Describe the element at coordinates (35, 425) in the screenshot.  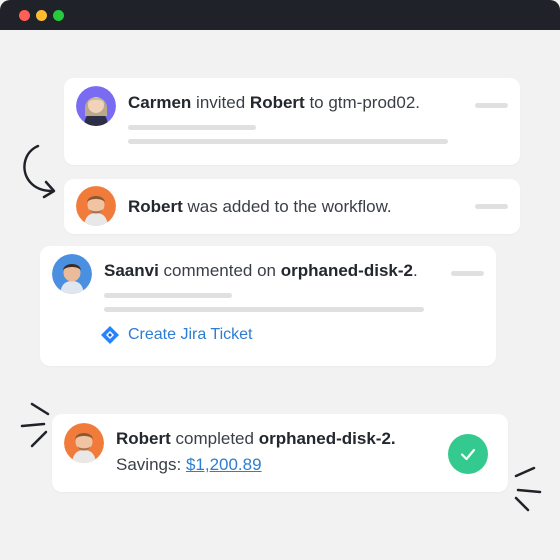
I see `spark-left-icon` at that location.